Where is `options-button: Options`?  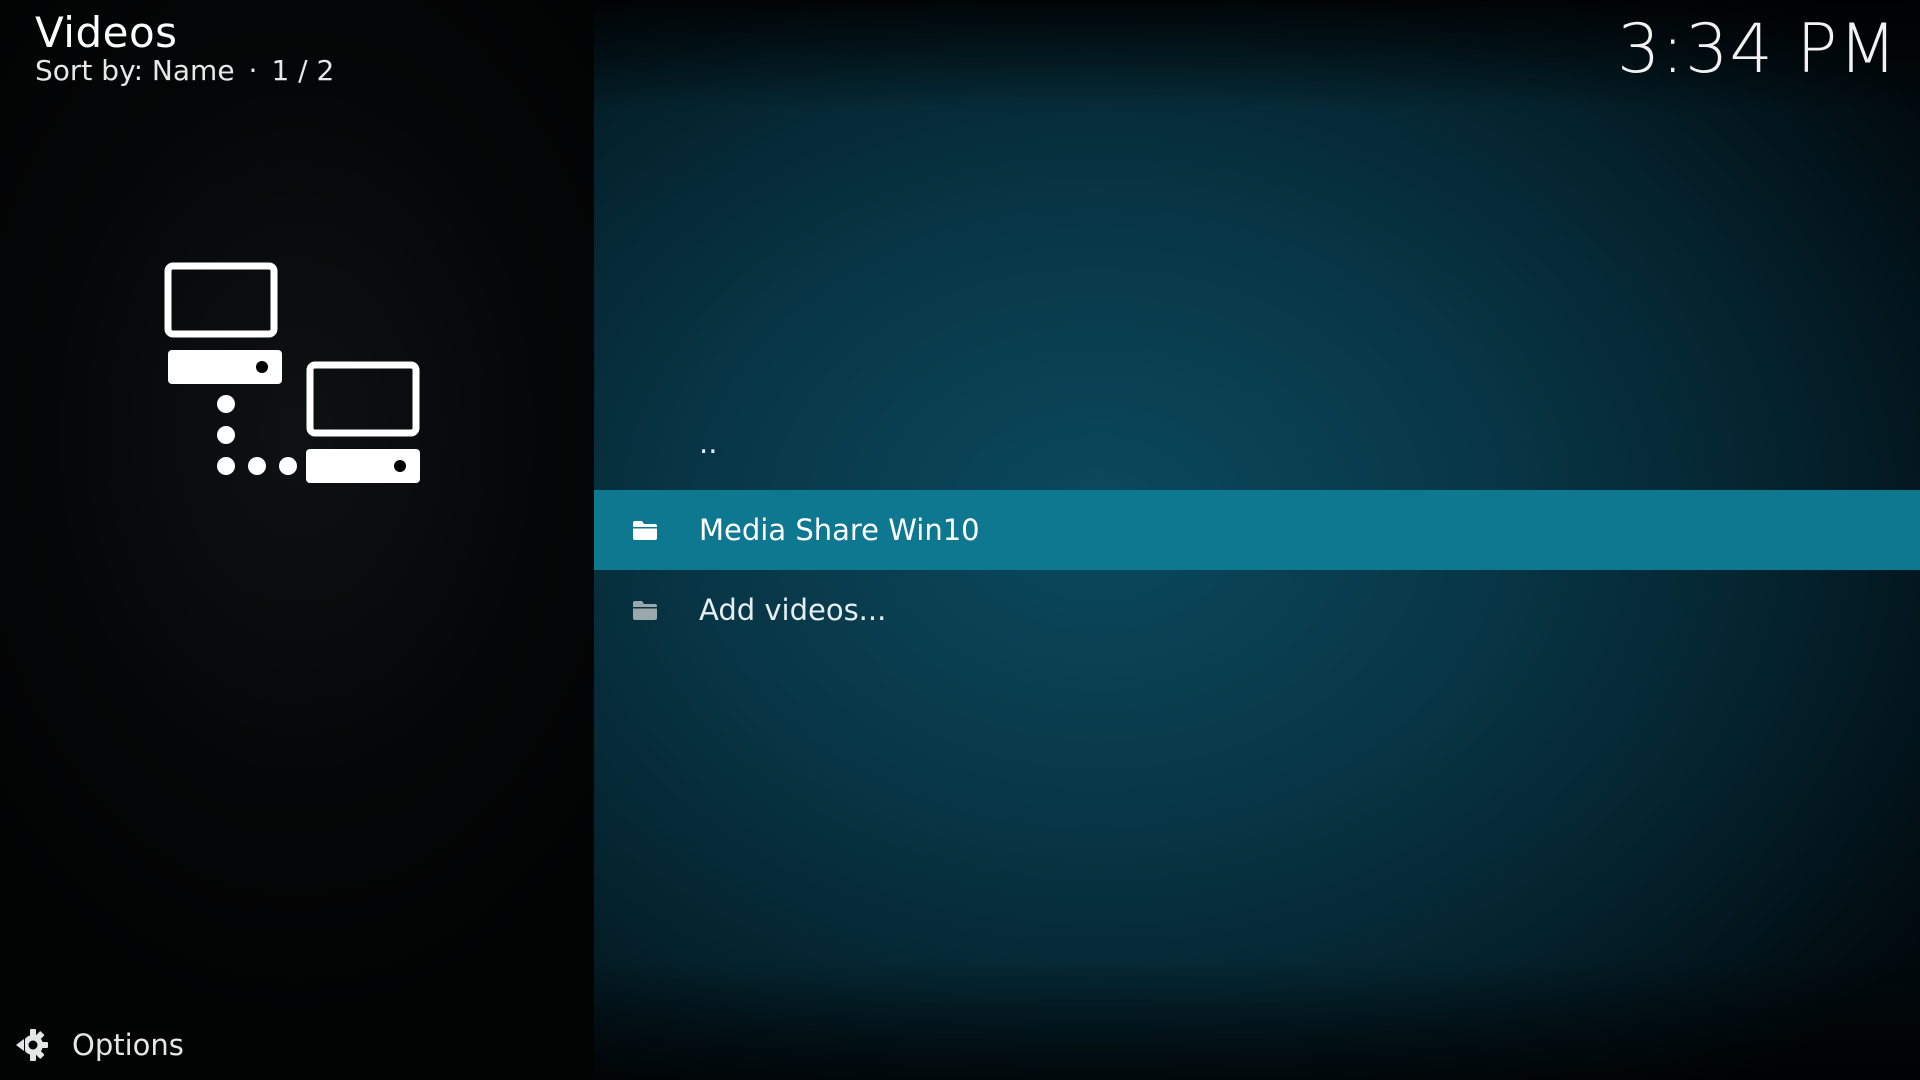 options-button: Options is located at coordinates (99, 1045).